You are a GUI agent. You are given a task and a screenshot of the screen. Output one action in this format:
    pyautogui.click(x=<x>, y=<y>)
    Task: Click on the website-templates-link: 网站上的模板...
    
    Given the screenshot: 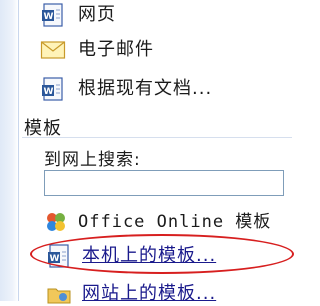 What is the action you would take?
    pyautogui.click(x=131, y=294)
    